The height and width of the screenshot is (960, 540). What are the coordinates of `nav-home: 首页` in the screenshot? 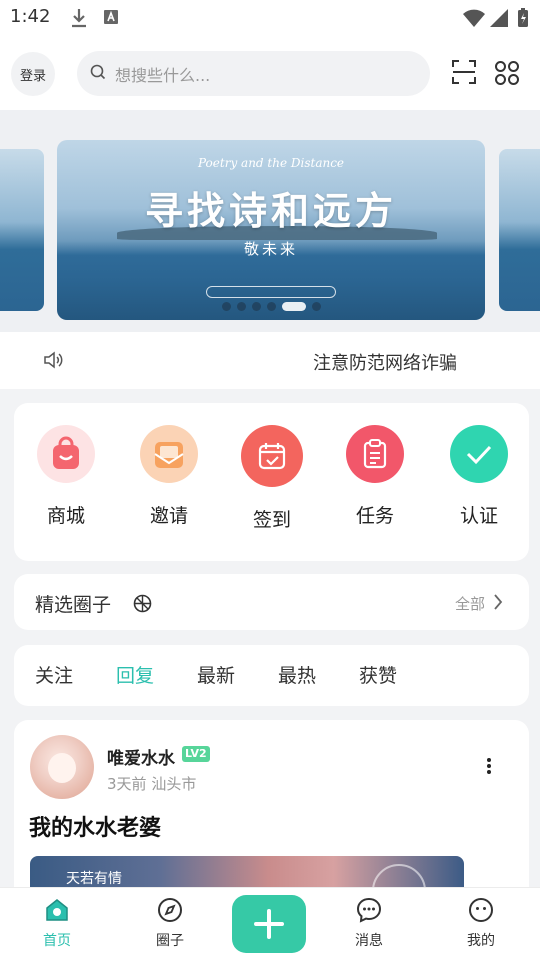 It's located at (57, 923).